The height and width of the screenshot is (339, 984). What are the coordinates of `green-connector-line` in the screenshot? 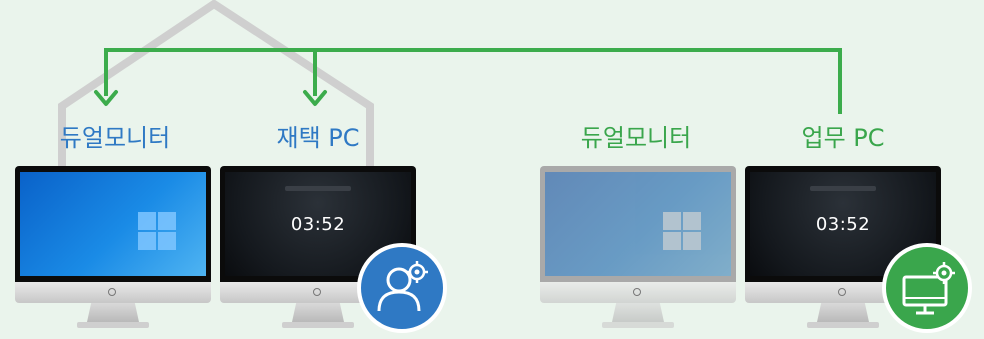 It's located at (473, 81).